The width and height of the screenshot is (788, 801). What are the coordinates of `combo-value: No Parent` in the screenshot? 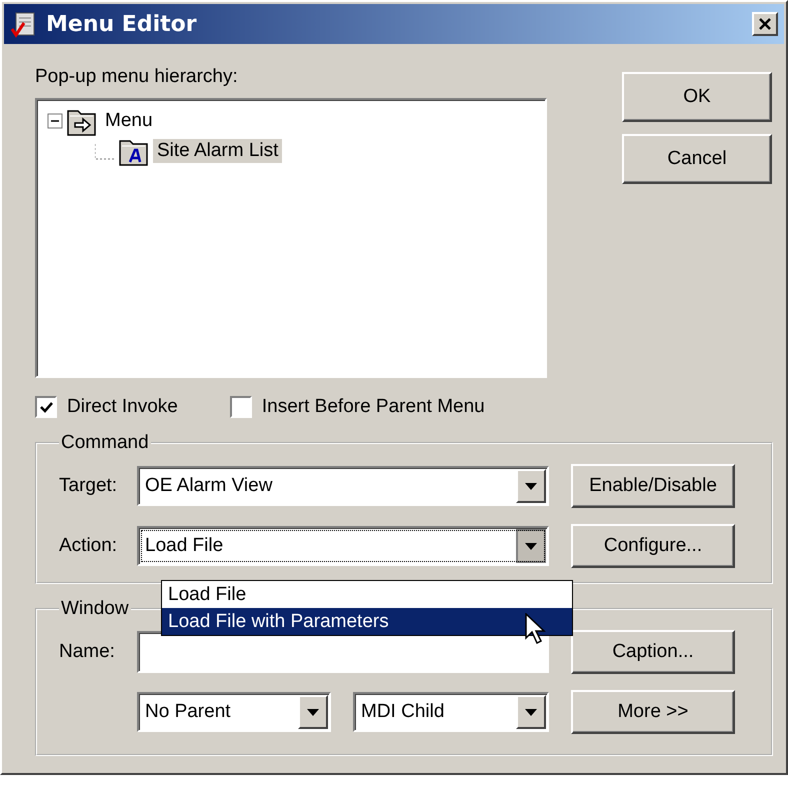 It's located at (188, 712).